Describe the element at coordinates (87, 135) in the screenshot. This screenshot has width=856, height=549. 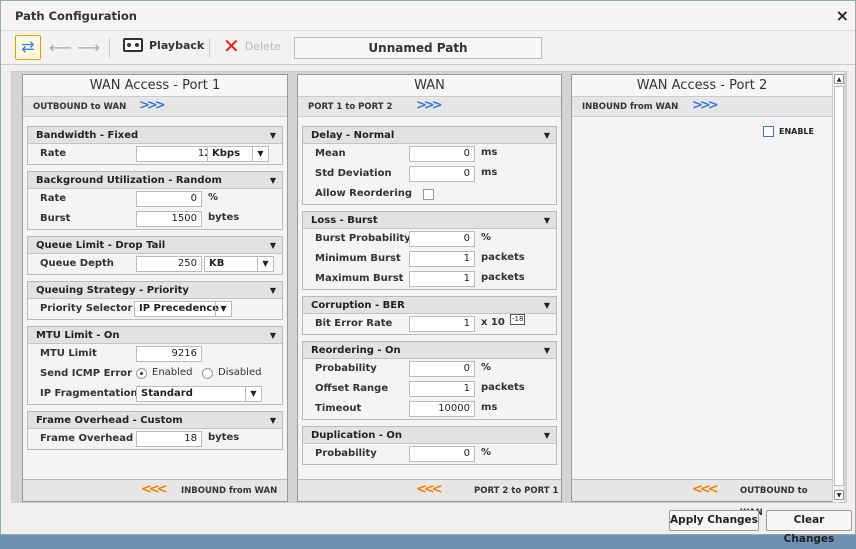
I see `section-title: Bandwidth - Fixed` at that location.